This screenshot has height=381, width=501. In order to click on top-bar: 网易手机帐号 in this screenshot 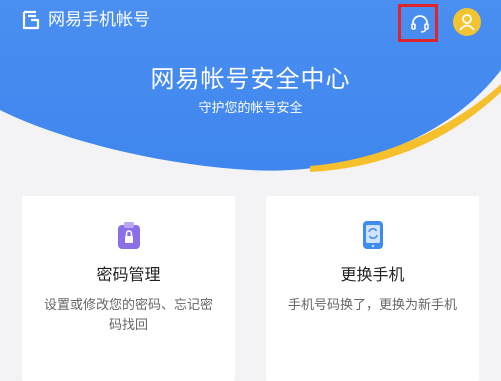, I will do `click(250, 22)`.